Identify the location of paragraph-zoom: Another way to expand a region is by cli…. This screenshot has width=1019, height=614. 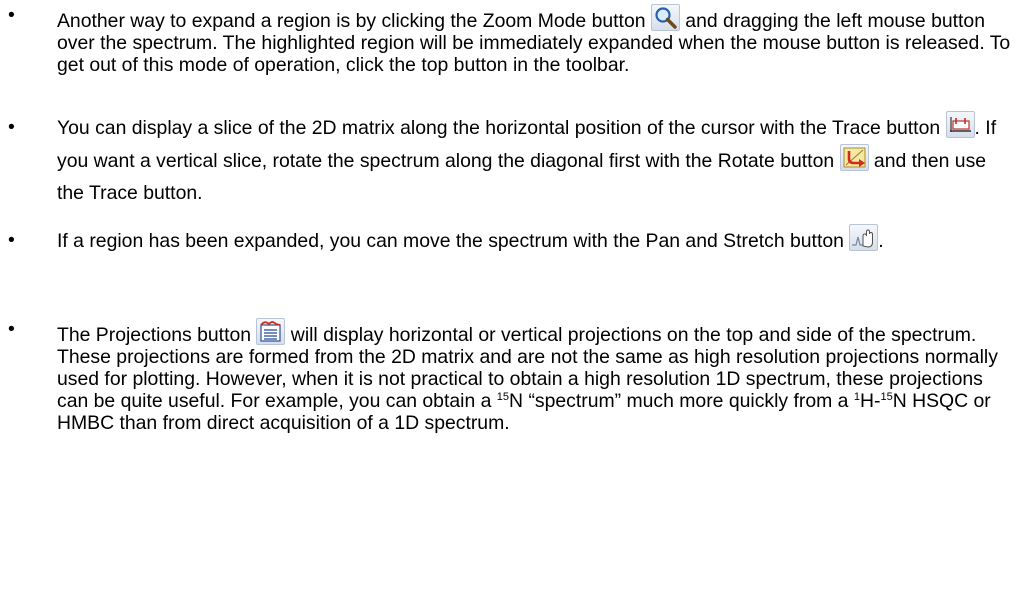
(536, 40).